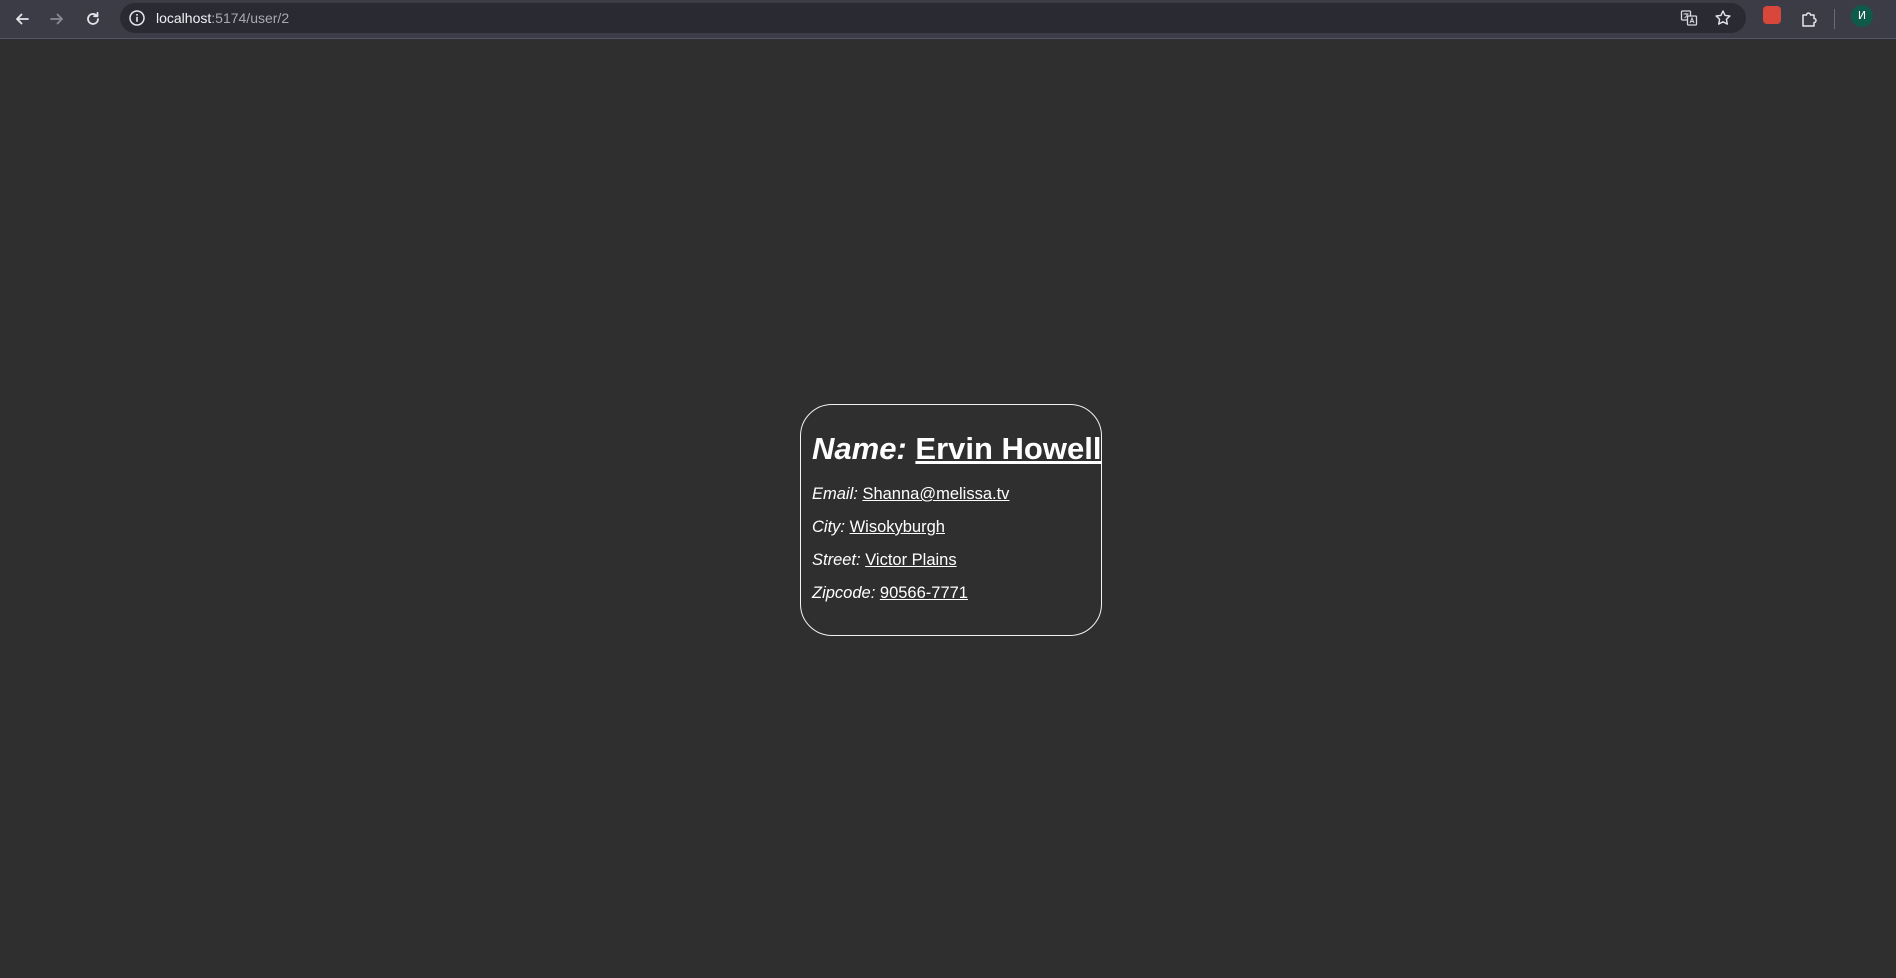 This screenshot has height=978, width=1896. I want to click on url-host: localhost, so click(184, 18).